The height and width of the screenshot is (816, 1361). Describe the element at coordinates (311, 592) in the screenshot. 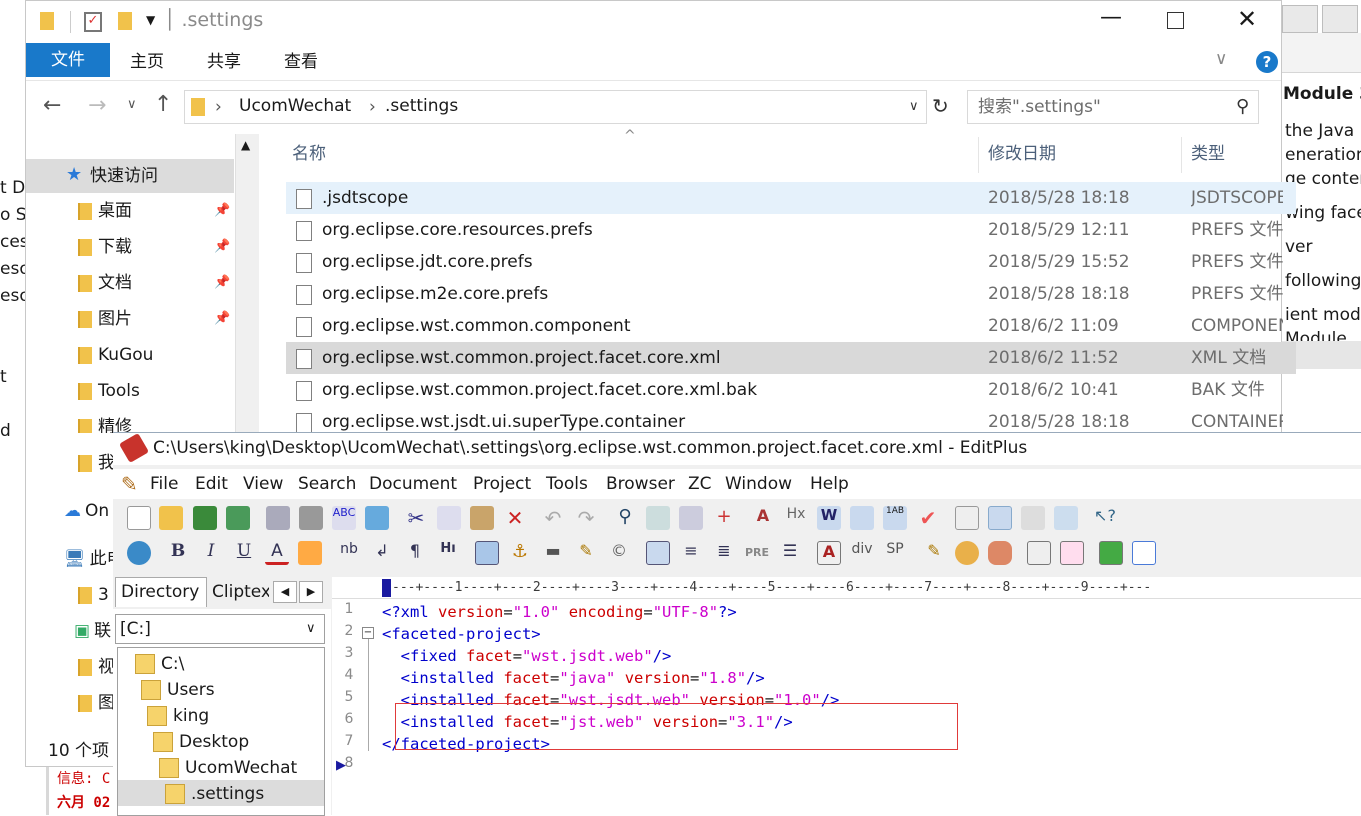

I see `tab-scroll-right-icon: ▶` at that location.